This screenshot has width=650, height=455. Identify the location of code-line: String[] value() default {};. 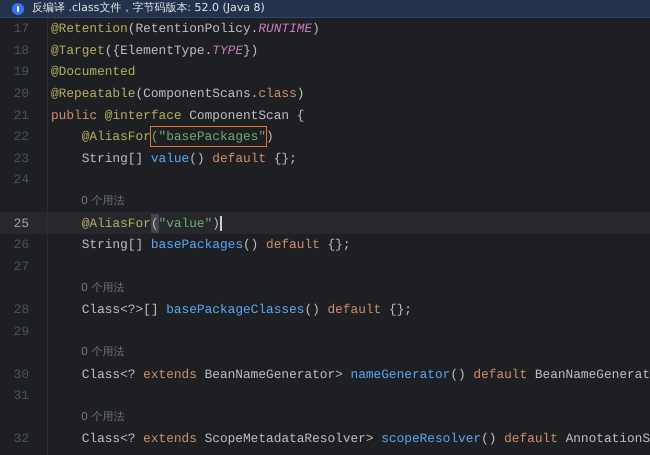
(188, 159).